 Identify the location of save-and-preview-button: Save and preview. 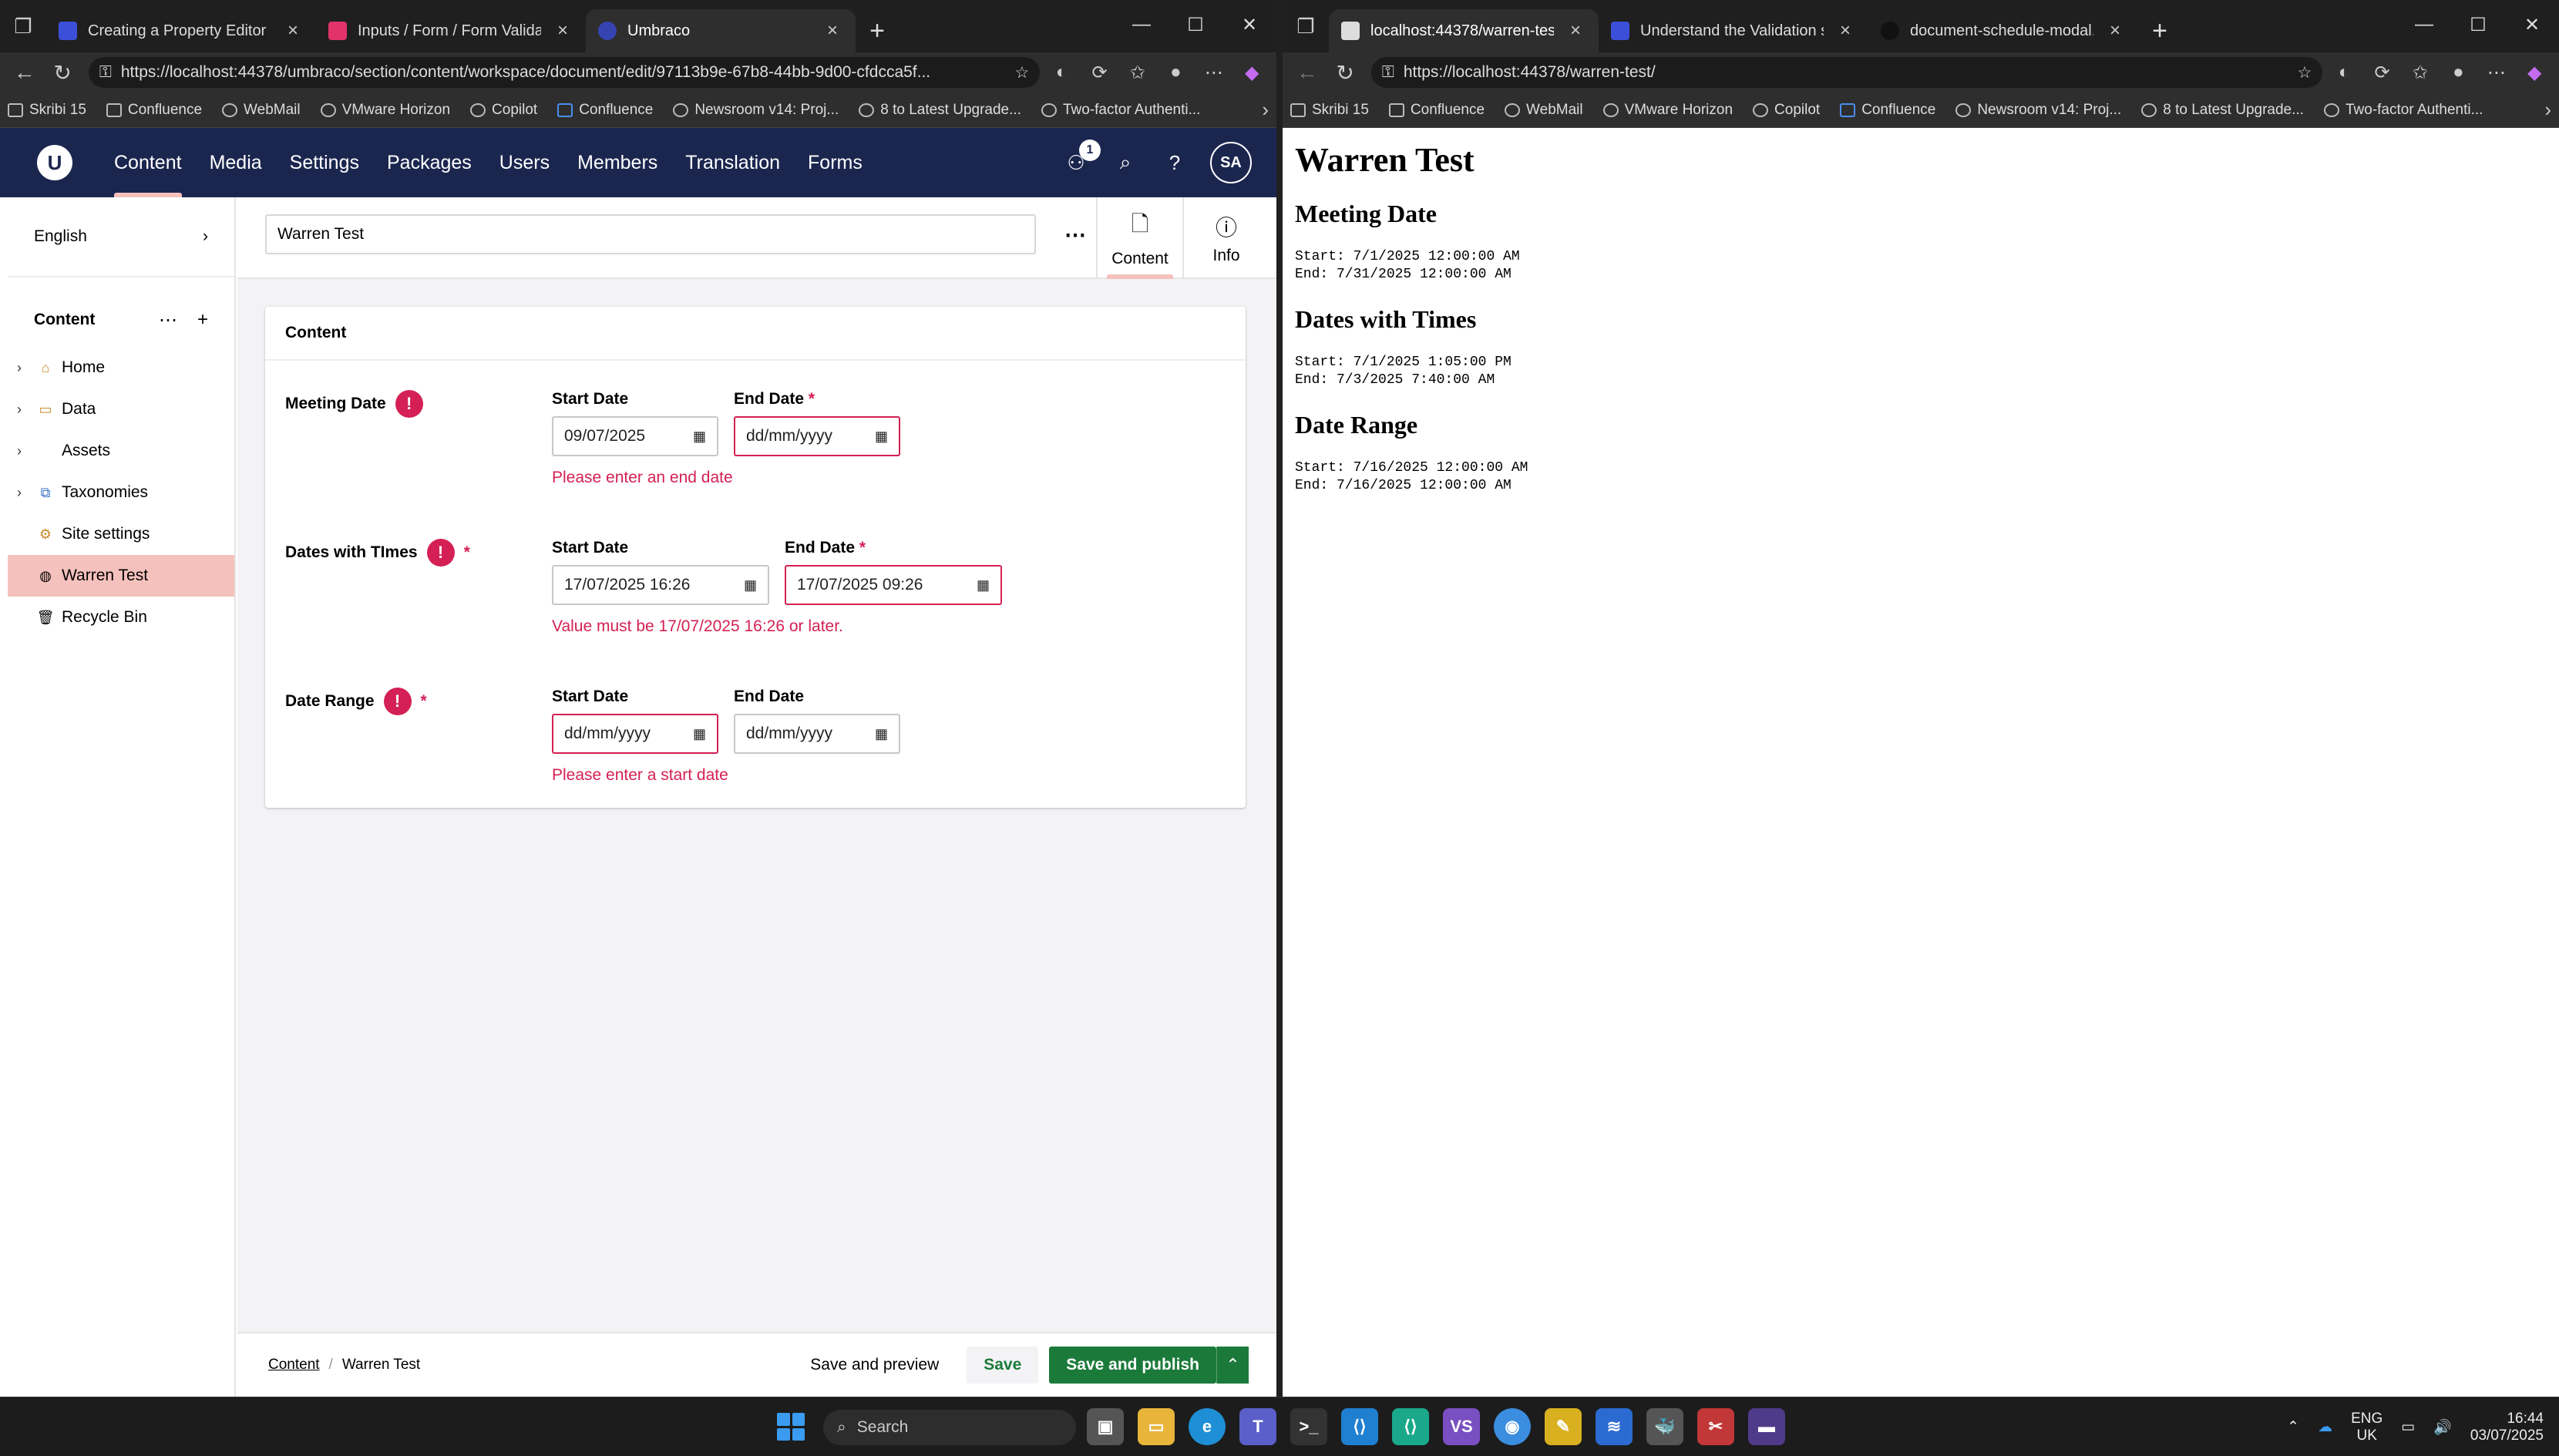
(874, 1365).